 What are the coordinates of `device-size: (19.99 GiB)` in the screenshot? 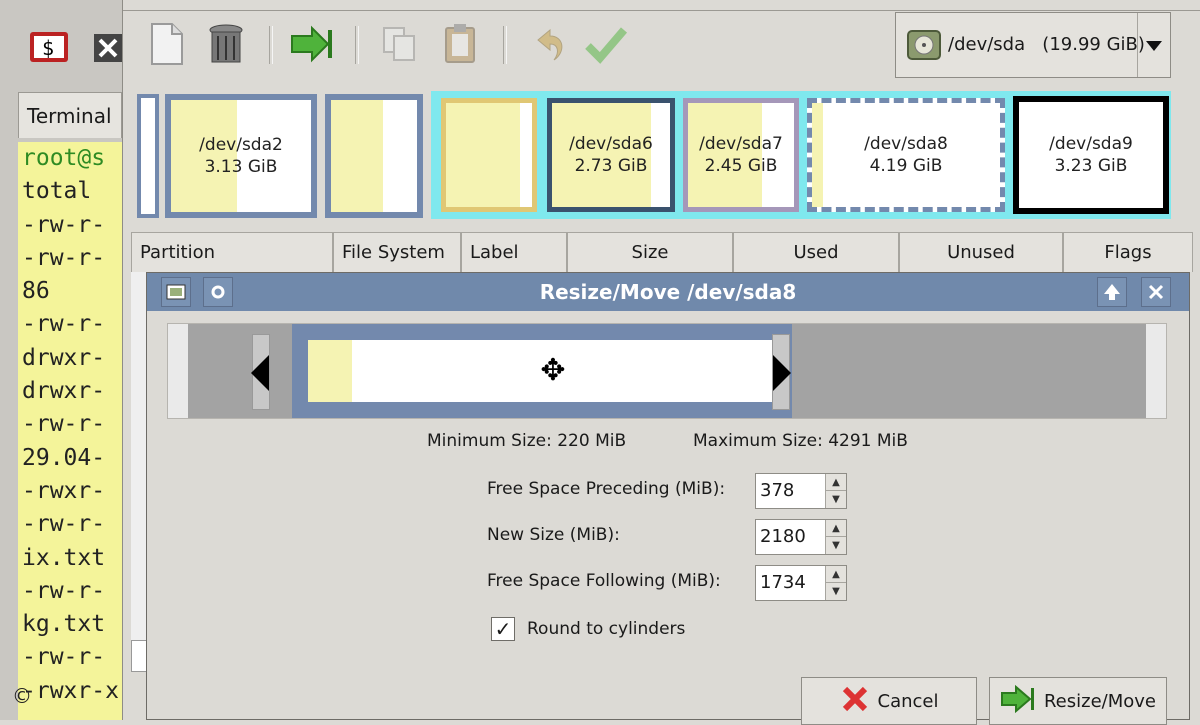 It's located at (1093, 44).